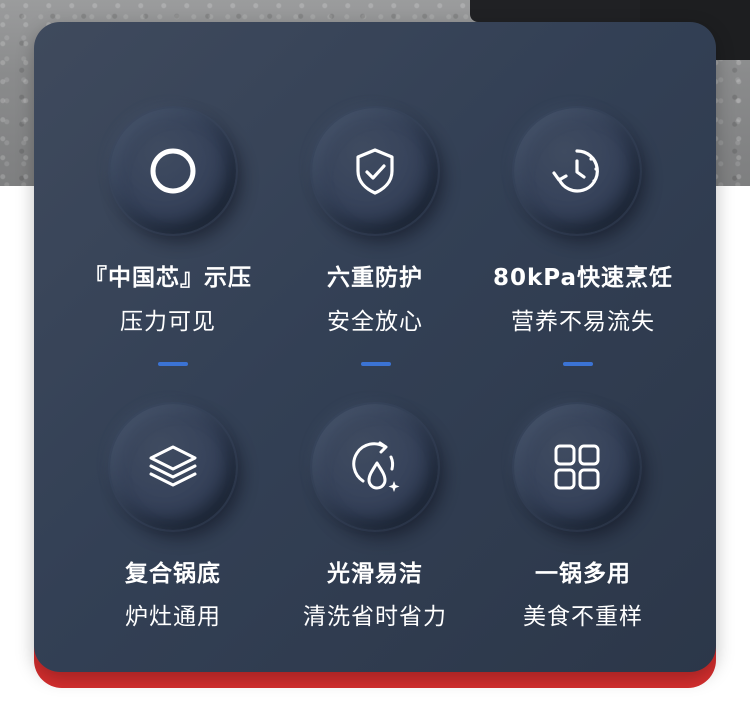 This screenshot has height=702, width=750. What do you see at coordinates (583, 574) in the screenshot?
I see `feature-6-title: 一锅多用` at bounding box center [583, 574].